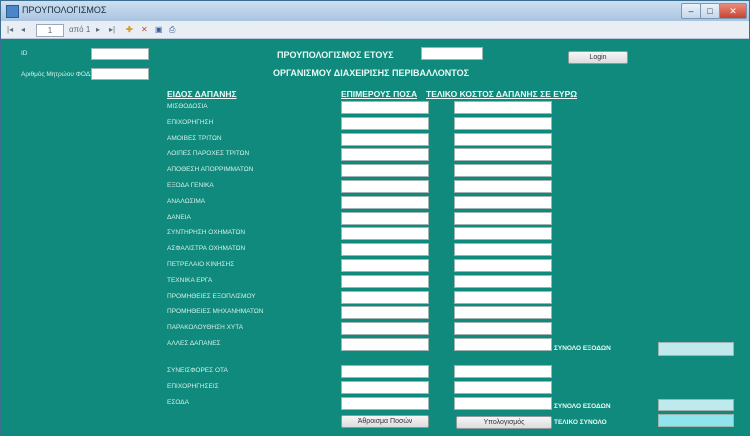 This screenshot has width=750, height=436. I want to click on expense-row-label: ΑΣΦΑΛΙΣΤΡΑ ΟΧΗΜΑΤΩΝ, so click(206, 249).